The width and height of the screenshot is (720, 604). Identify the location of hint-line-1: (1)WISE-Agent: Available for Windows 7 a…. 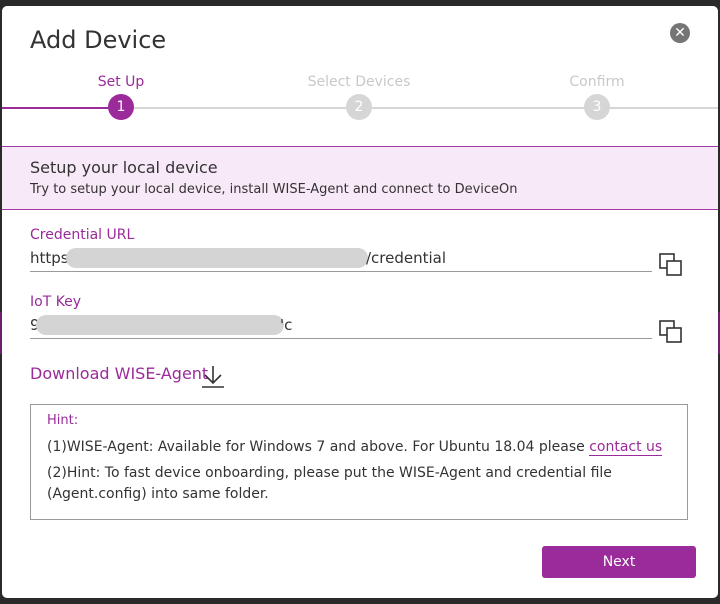
(355, 447).